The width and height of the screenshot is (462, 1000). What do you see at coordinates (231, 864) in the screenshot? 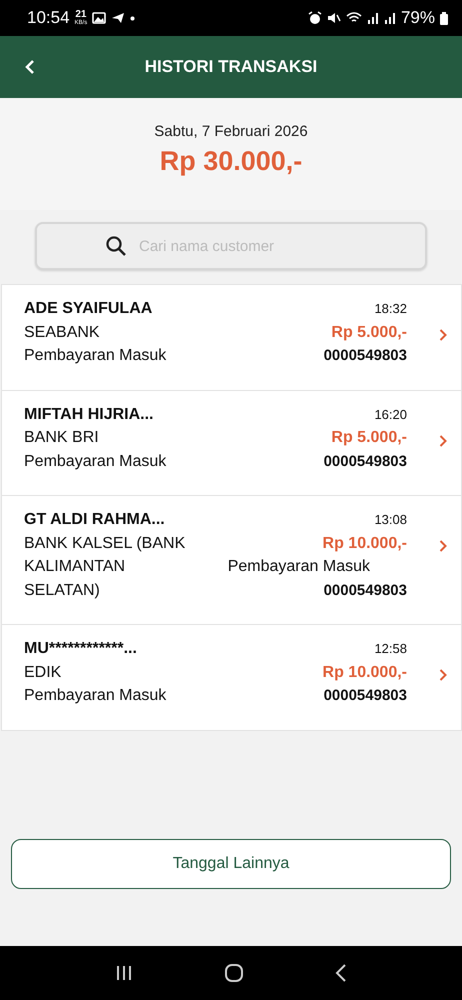
I see `other-dates-button: Tanggal Lainnya` at bounding box center [231, 864].